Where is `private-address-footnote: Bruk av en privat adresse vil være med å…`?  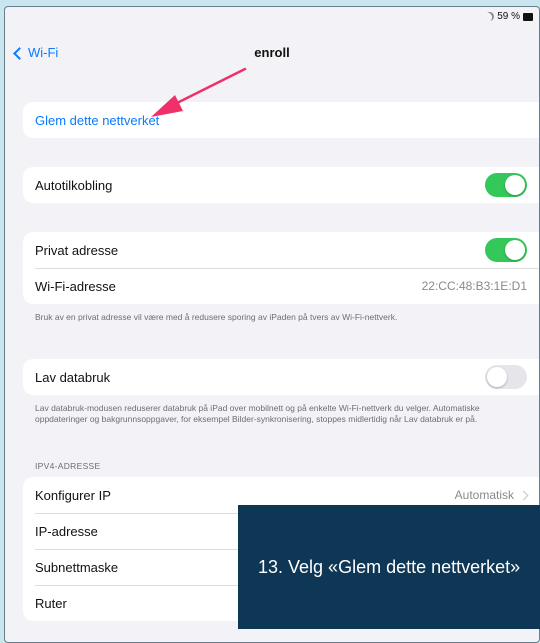
private-address-footnote: Bruk av en privat adresse vil være med å… is located at coordinates (216, 317).